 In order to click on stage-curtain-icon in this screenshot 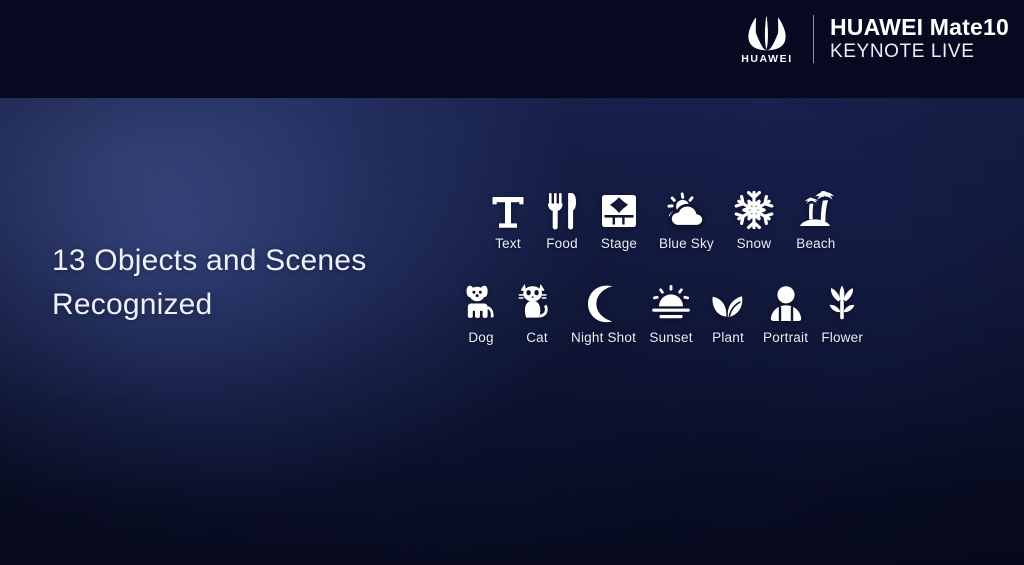, I will do `click(619, 208)`.